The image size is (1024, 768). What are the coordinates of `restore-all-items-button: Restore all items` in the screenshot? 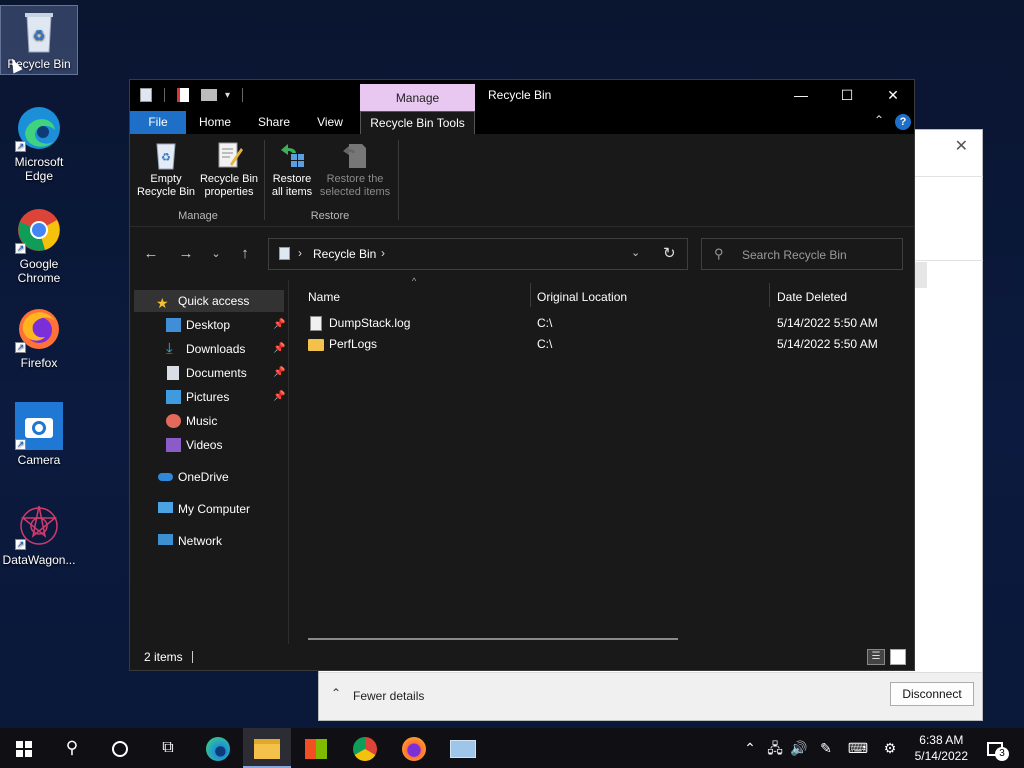 It's located at (292, 169).